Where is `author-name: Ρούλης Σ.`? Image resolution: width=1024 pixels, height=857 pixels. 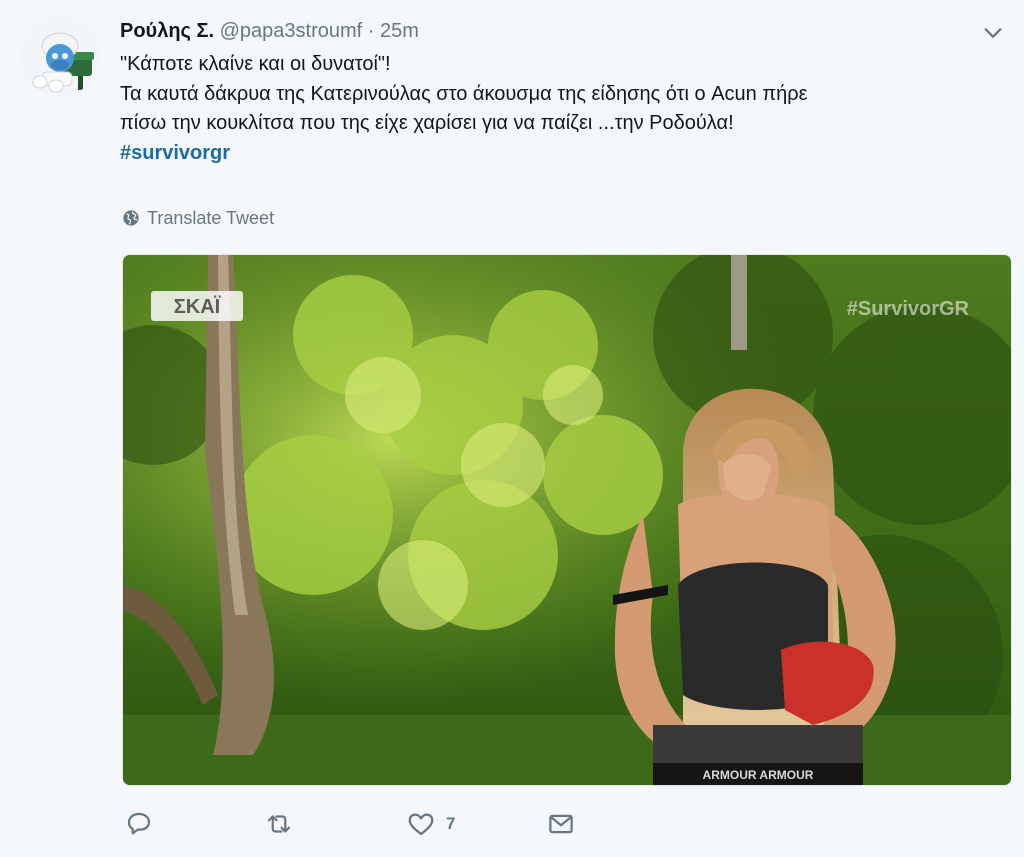 author-name: Ρούλης Σ. is located at coordinates (167, 31).